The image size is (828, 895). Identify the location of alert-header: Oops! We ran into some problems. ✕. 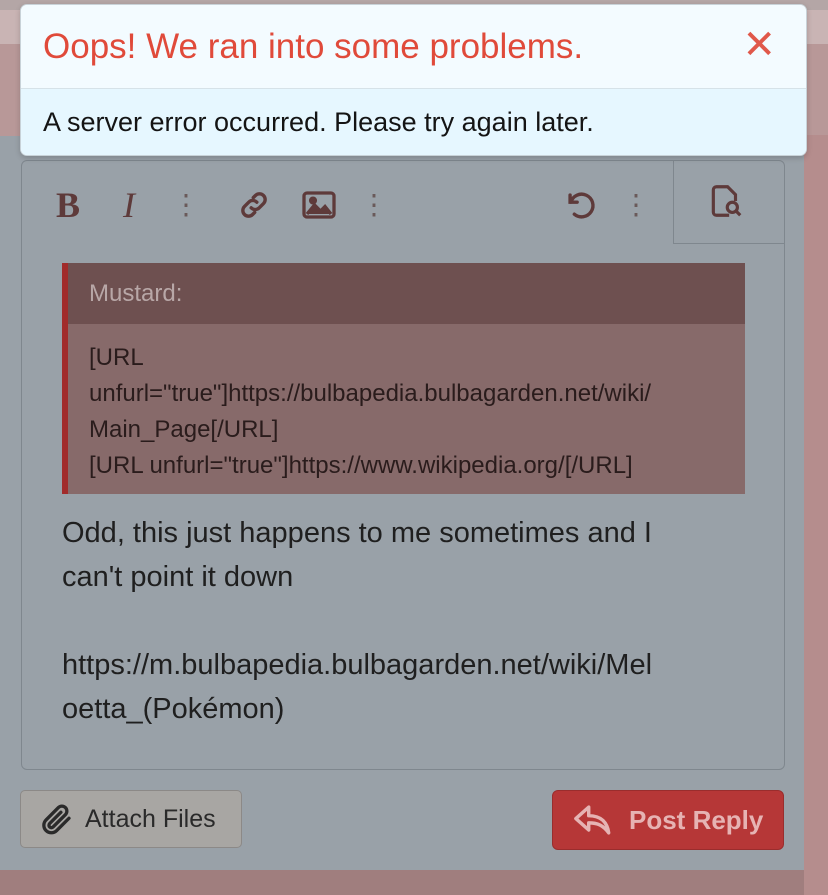
(413, 47).